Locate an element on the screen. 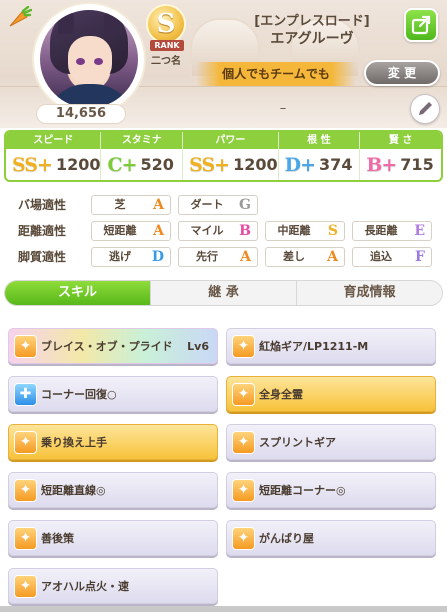  character-epithet: [エンプレスロード] is located at coordinates (312, 21).